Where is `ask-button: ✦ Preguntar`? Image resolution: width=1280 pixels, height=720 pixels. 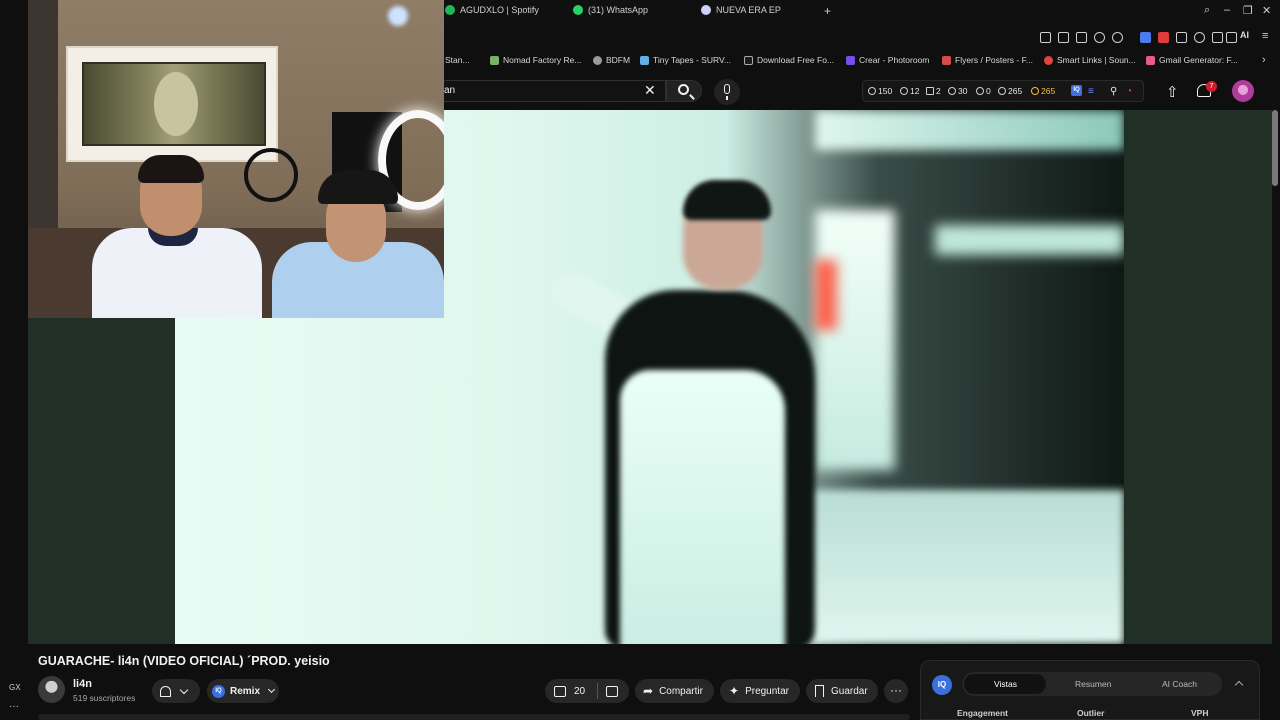
ask-button: ✦ Preguntar is located at coordinates (760, 691).